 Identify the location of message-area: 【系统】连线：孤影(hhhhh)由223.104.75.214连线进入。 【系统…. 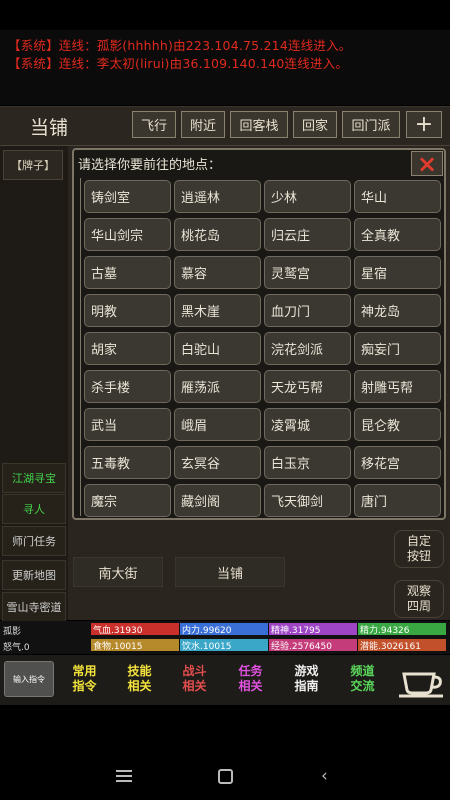
(225, 67).